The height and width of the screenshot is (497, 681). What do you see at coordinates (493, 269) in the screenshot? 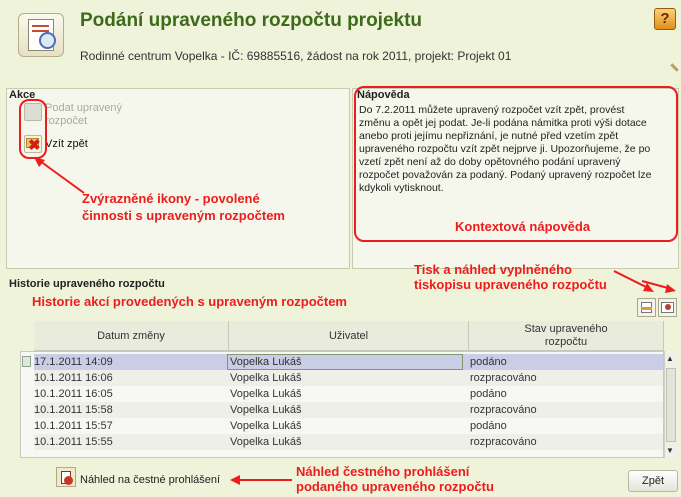
I see `print-annotation-line1: Tisk a náhled vyplněného` at bounding box center [493, 269].